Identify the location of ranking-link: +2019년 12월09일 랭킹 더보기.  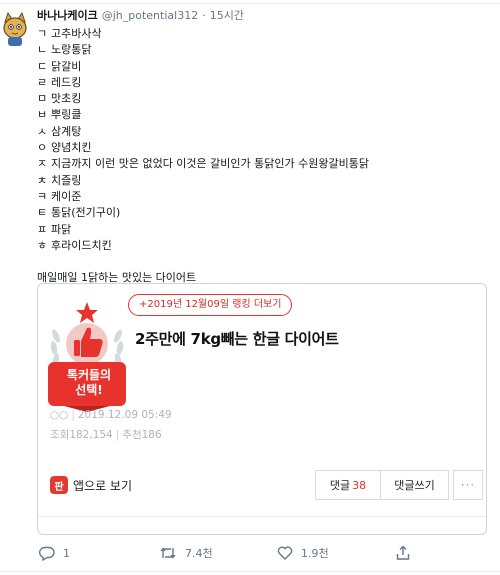
(210, 305).